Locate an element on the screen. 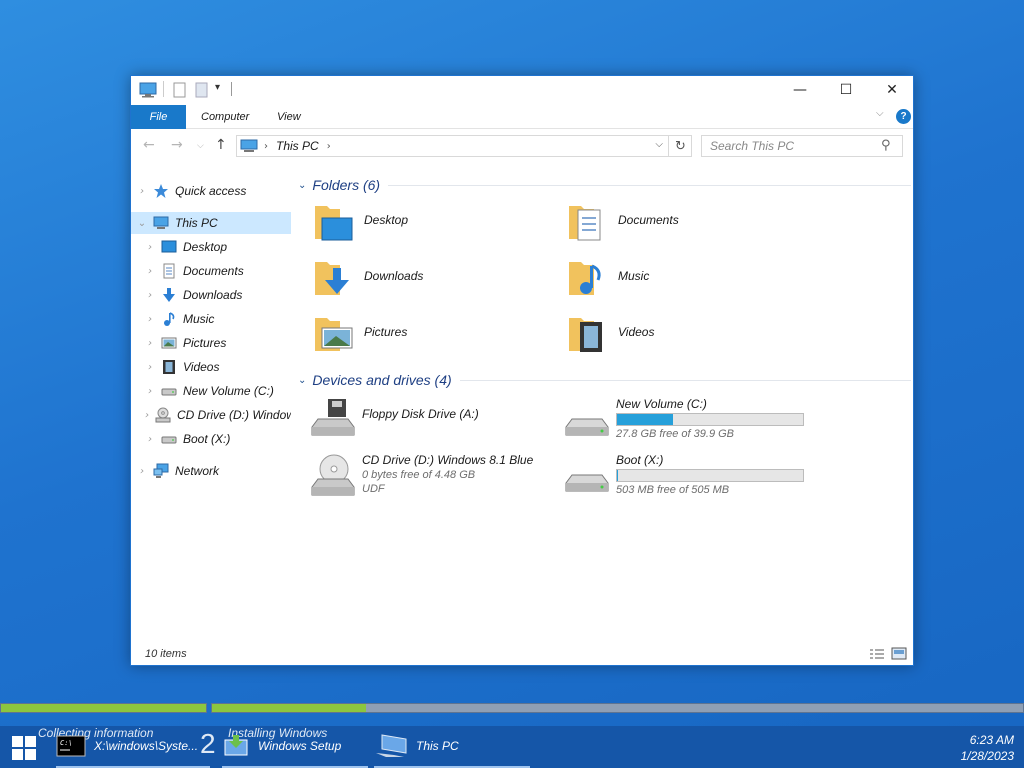 This screenshot has width=1024, height=768. title-bar: ▾ — ☐ ✕ is located at coordinates (522, 90).